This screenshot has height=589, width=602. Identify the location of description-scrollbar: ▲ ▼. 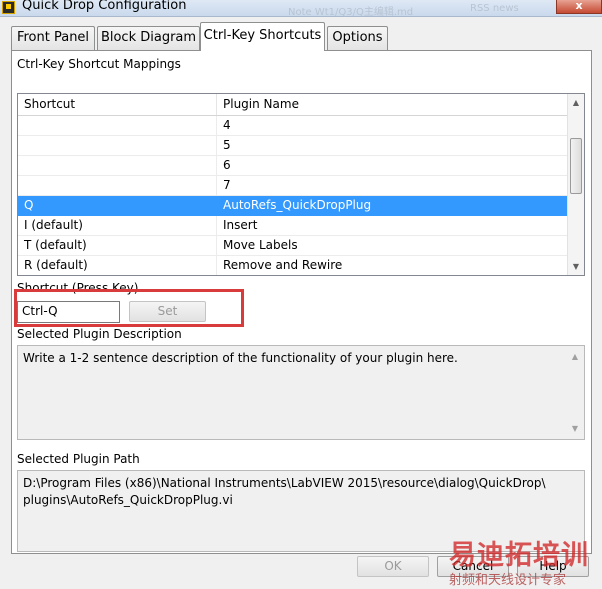
(575, 392).